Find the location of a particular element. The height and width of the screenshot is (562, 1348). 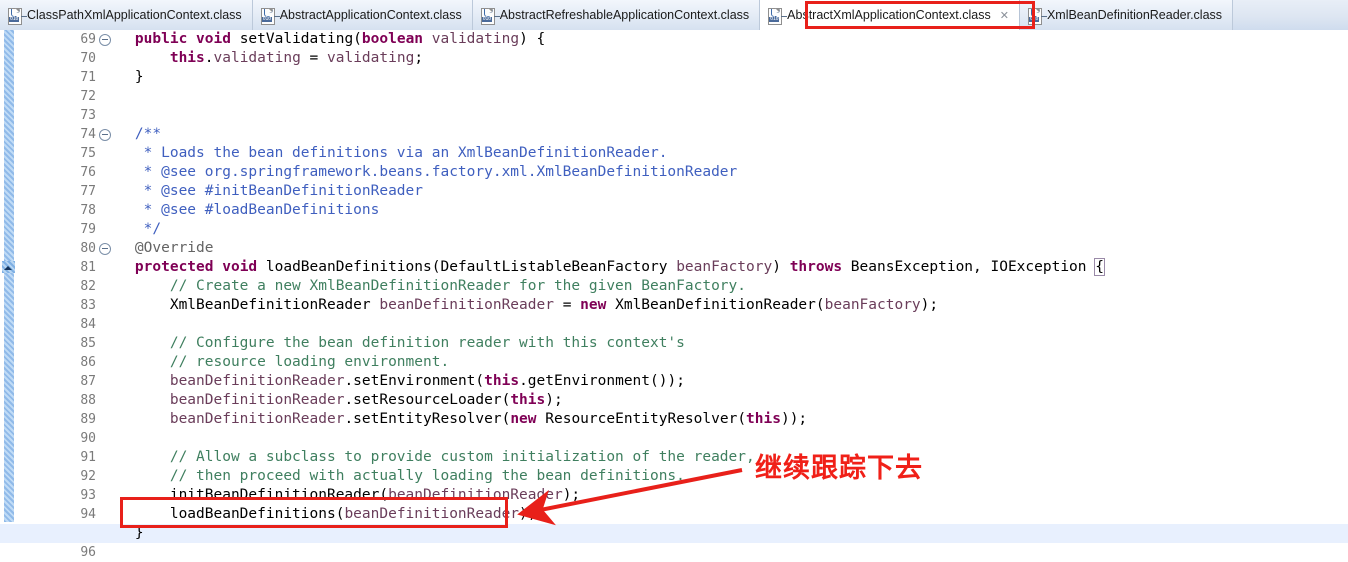

line-number-label: 84 is located at coordinates (88, 324).